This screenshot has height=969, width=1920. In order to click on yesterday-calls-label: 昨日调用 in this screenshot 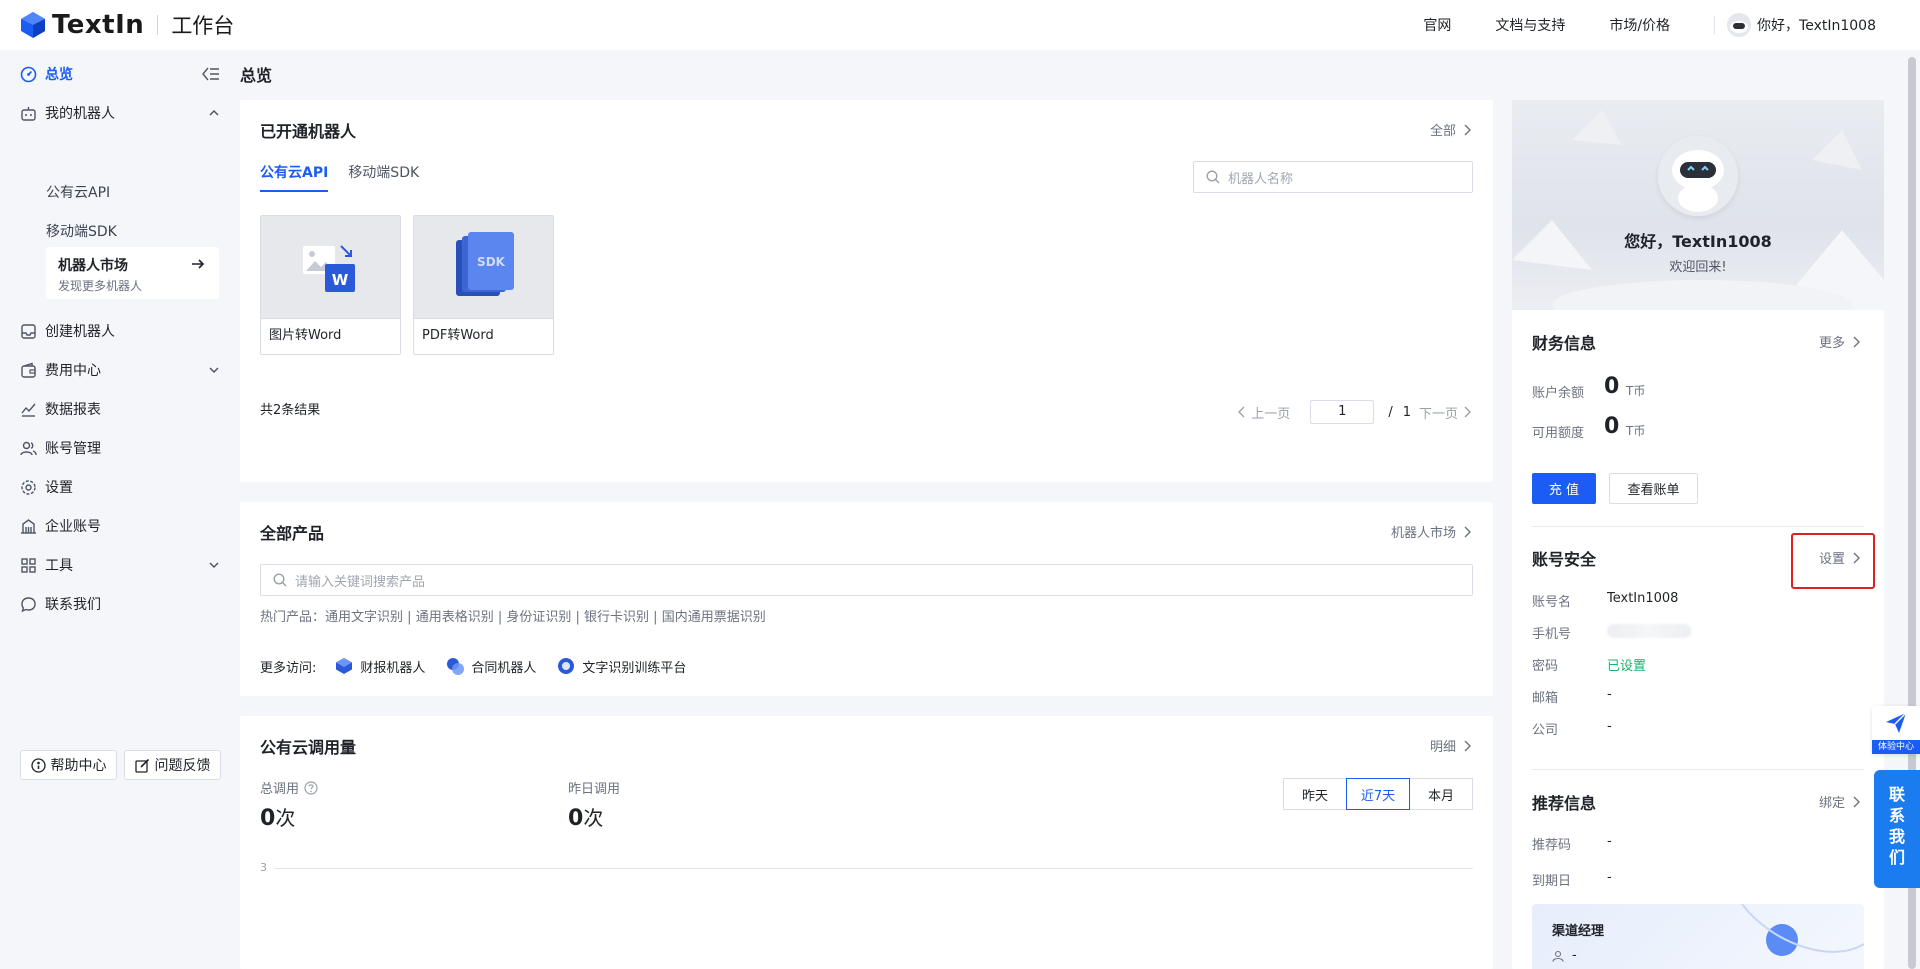, I will do `click(594, 789)`.